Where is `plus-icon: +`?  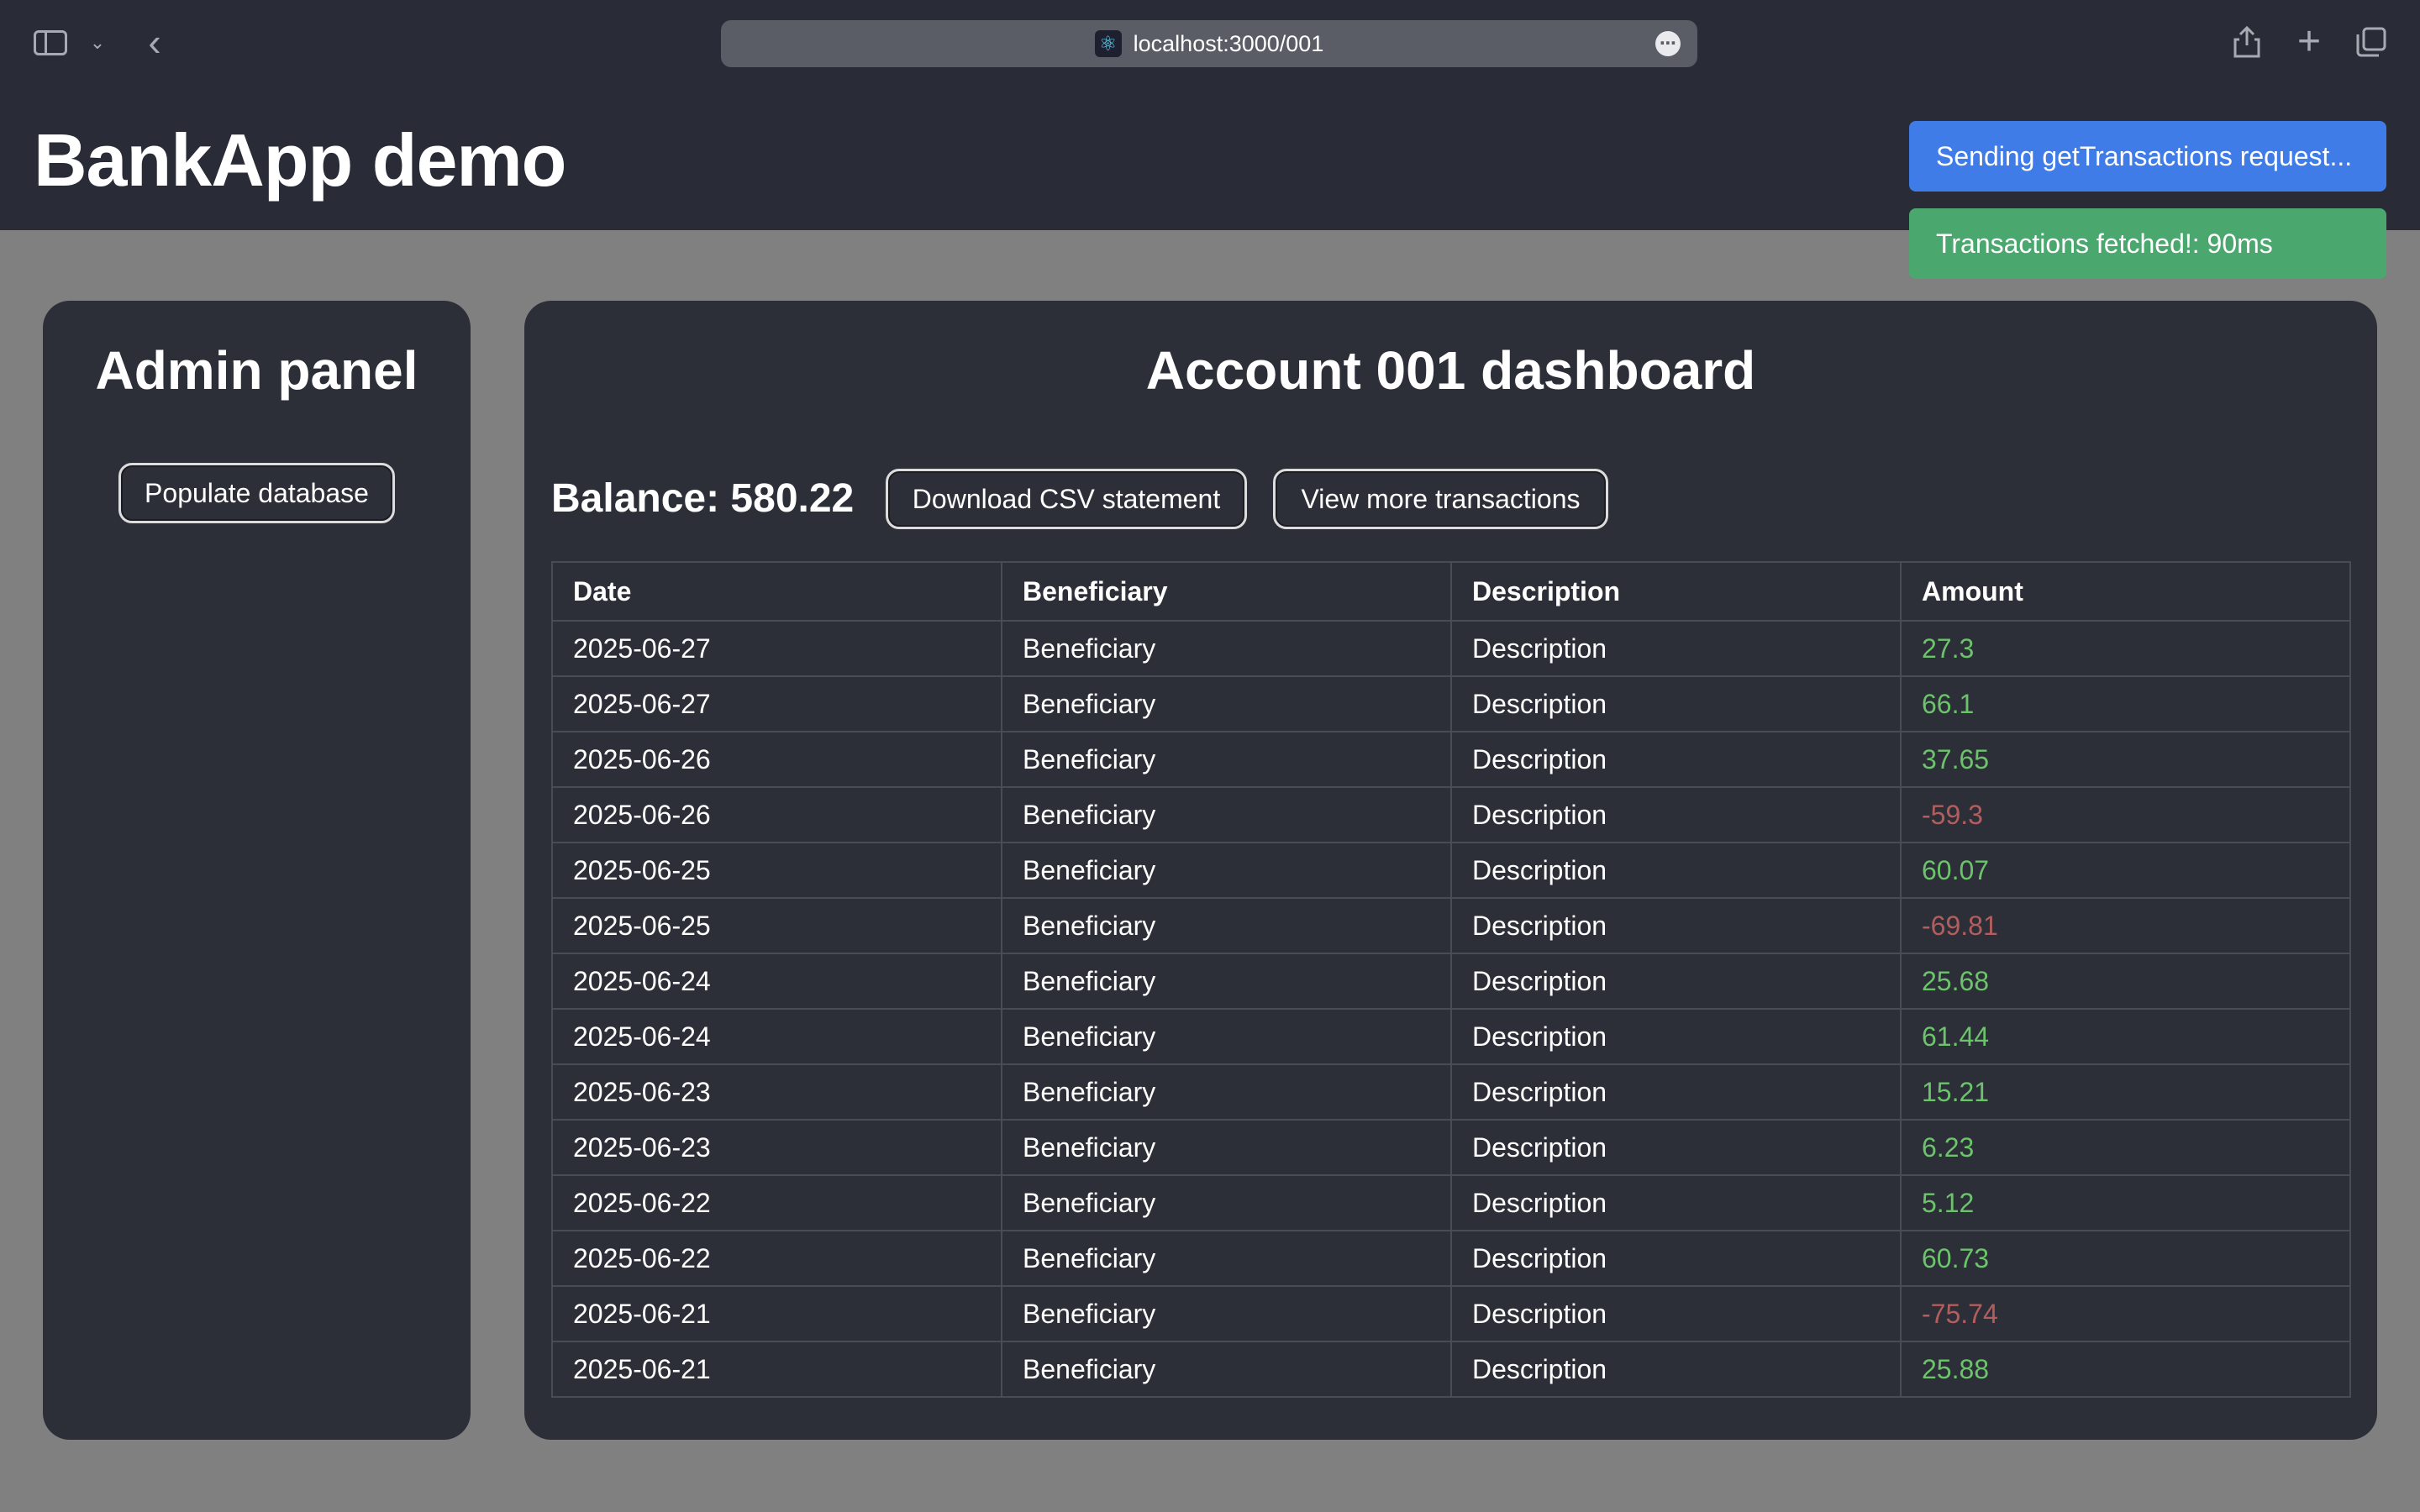
plus-icon: + is located at coordinates (2309, 42).